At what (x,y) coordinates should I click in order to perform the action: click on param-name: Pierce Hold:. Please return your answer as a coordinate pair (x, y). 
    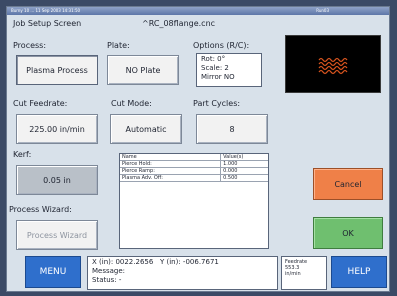
    Looking at the image, I should click on (171, 164).